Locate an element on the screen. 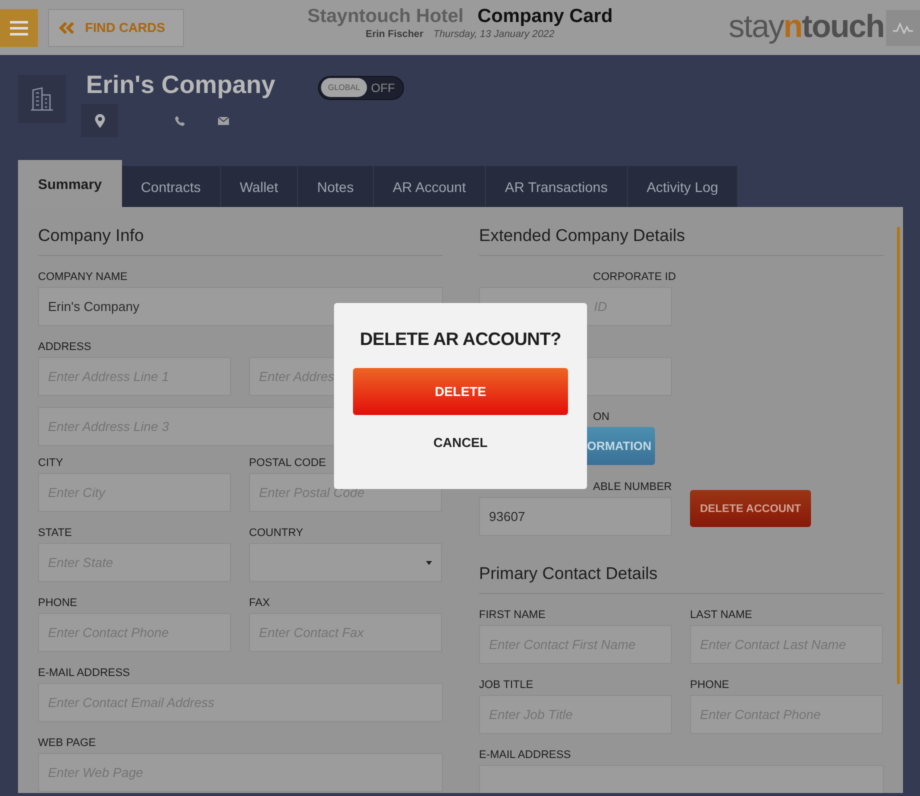  tab: Notes is located at coordinates (336, 186).